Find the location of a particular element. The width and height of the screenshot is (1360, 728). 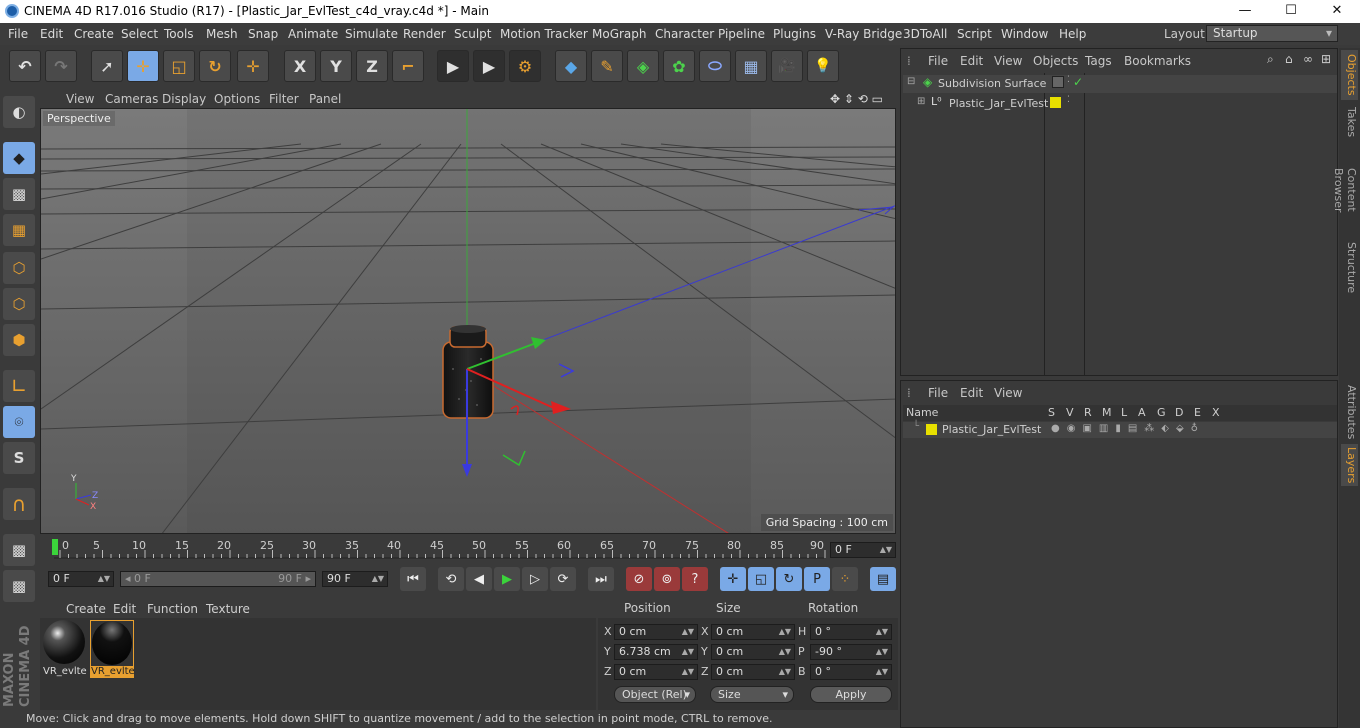

coordinate-mode-dropdown: Object (Rel) ▾ is located at coordinates (655, 694).